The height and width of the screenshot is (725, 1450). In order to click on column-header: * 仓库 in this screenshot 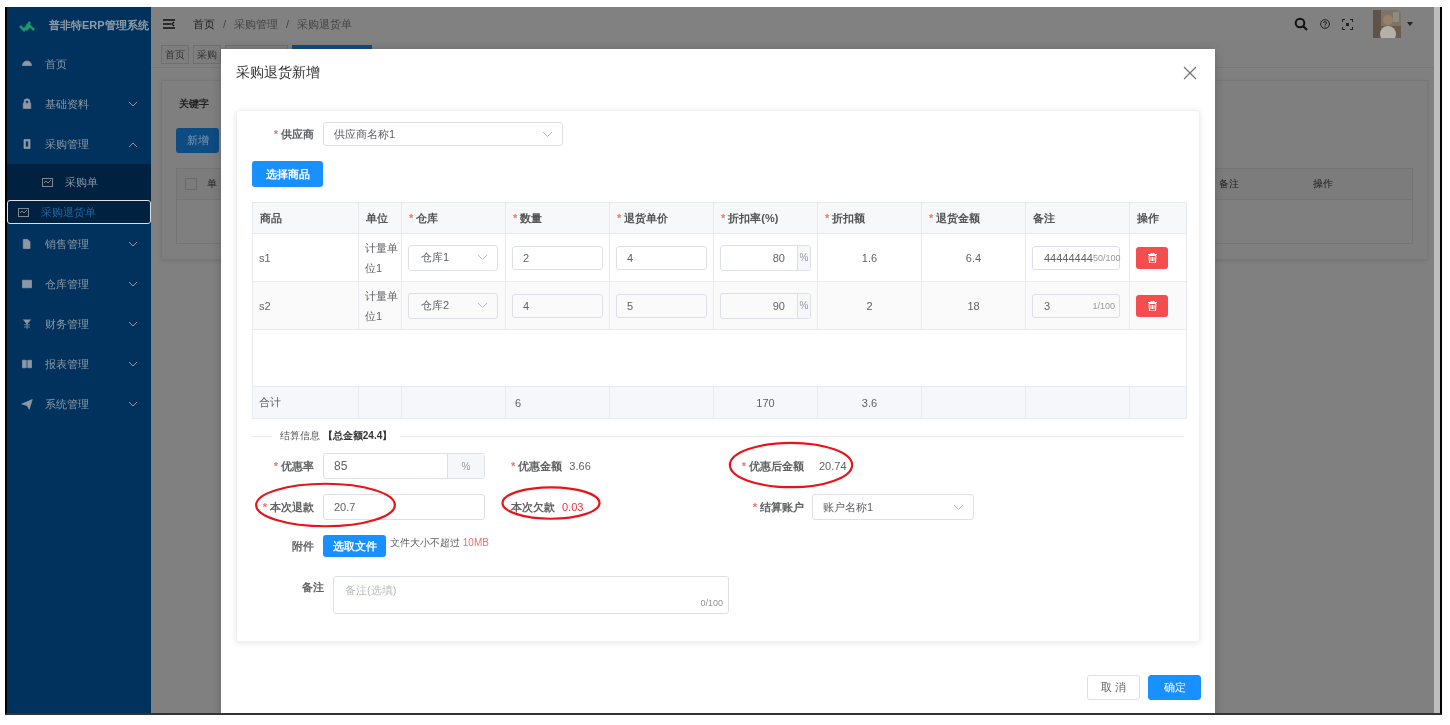, I will do `click(453, 218)`.